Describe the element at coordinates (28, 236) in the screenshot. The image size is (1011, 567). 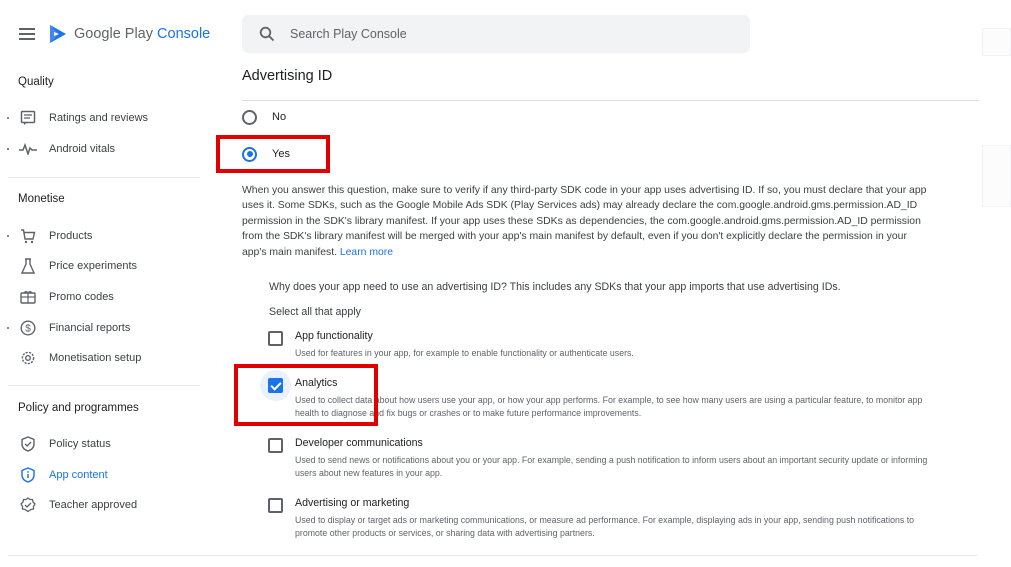
I see `cart-icon` at that location.